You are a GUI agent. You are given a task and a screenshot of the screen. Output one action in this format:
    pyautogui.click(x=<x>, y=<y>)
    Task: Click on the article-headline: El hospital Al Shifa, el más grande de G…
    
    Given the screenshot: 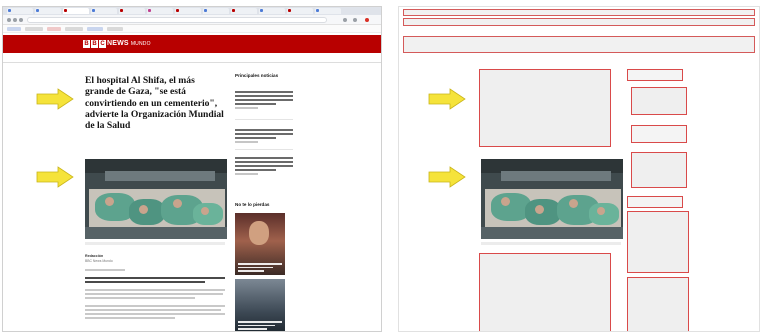 What is the action you would take?
    pyautogui.click(x=154, y=103)
    